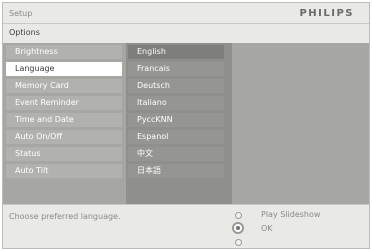 This screenshot has height=251, width=372. Describe the element at coordinates (176, 137) in the screenshot. I see `language-option-espanol: Espanol` at that location.